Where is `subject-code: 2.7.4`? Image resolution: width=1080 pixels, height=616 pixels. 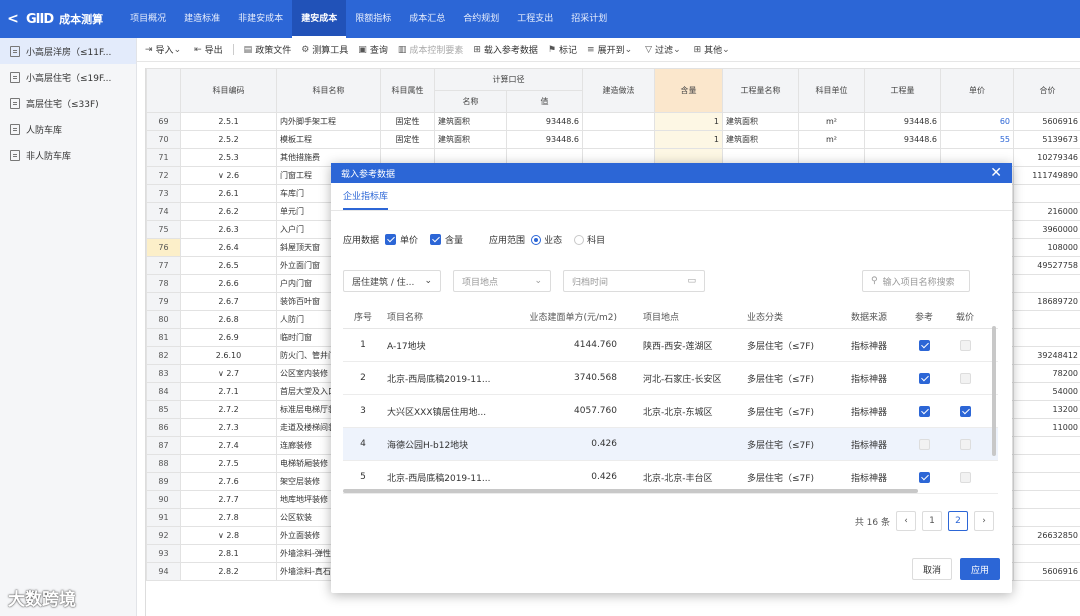 subject-code: 2.7.4 is located at coordinates (228, 445).